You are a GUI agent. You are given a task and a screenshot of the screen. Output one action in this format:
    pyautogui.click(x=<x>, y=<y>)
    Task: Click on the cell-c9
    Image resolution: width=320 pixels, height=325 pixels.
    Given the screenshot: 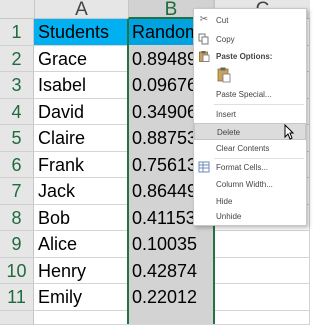 What is the action you would take?
    pyautogui.click(x=262, y=244)
    